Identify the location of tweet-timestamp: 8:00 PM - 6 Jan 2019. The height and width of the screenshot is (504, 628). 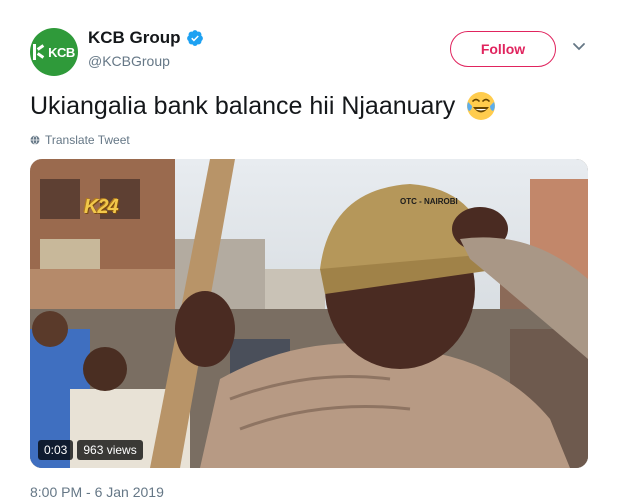
(97, 492).